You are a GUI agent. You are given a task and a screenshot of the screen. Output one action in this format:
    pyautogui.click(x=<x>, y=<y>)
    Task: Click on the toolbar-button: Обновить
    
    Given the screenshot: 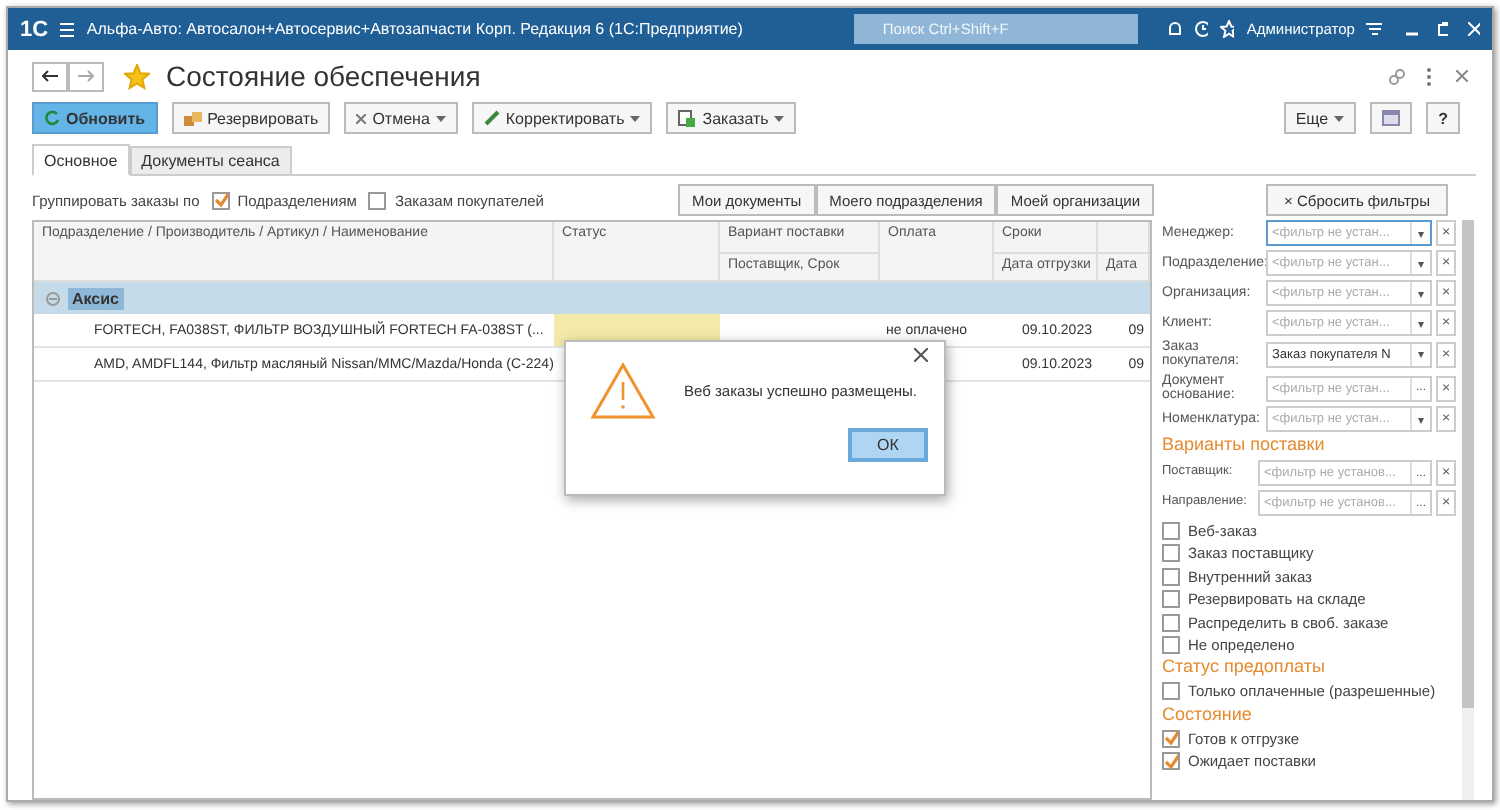 What is the action you would take?
    pyautogui.click(x=95, y=118)
    